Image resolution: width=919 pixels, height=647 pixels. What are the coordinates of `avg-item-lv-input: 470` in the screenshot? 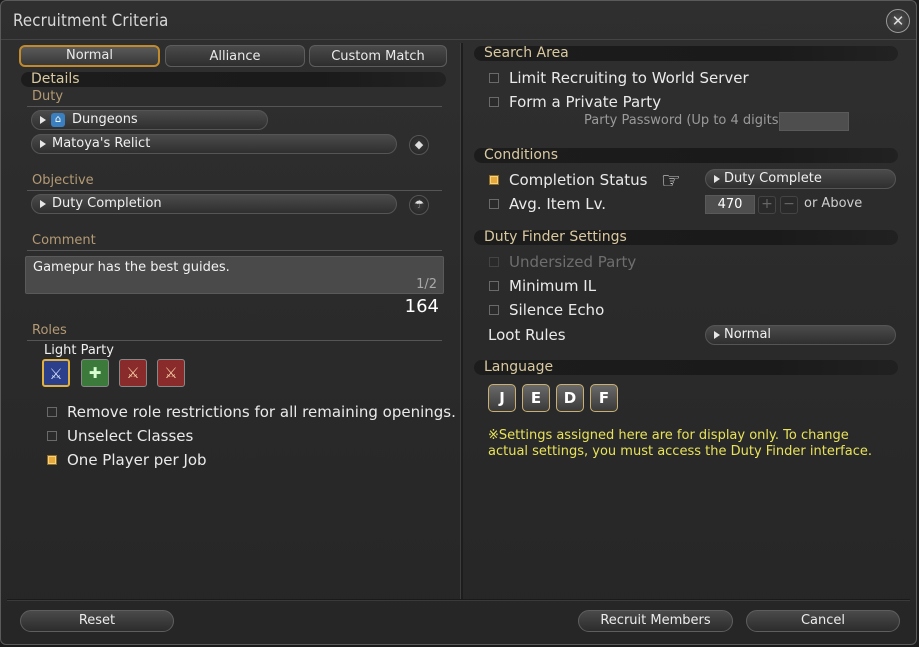 It's located at (730, 204).